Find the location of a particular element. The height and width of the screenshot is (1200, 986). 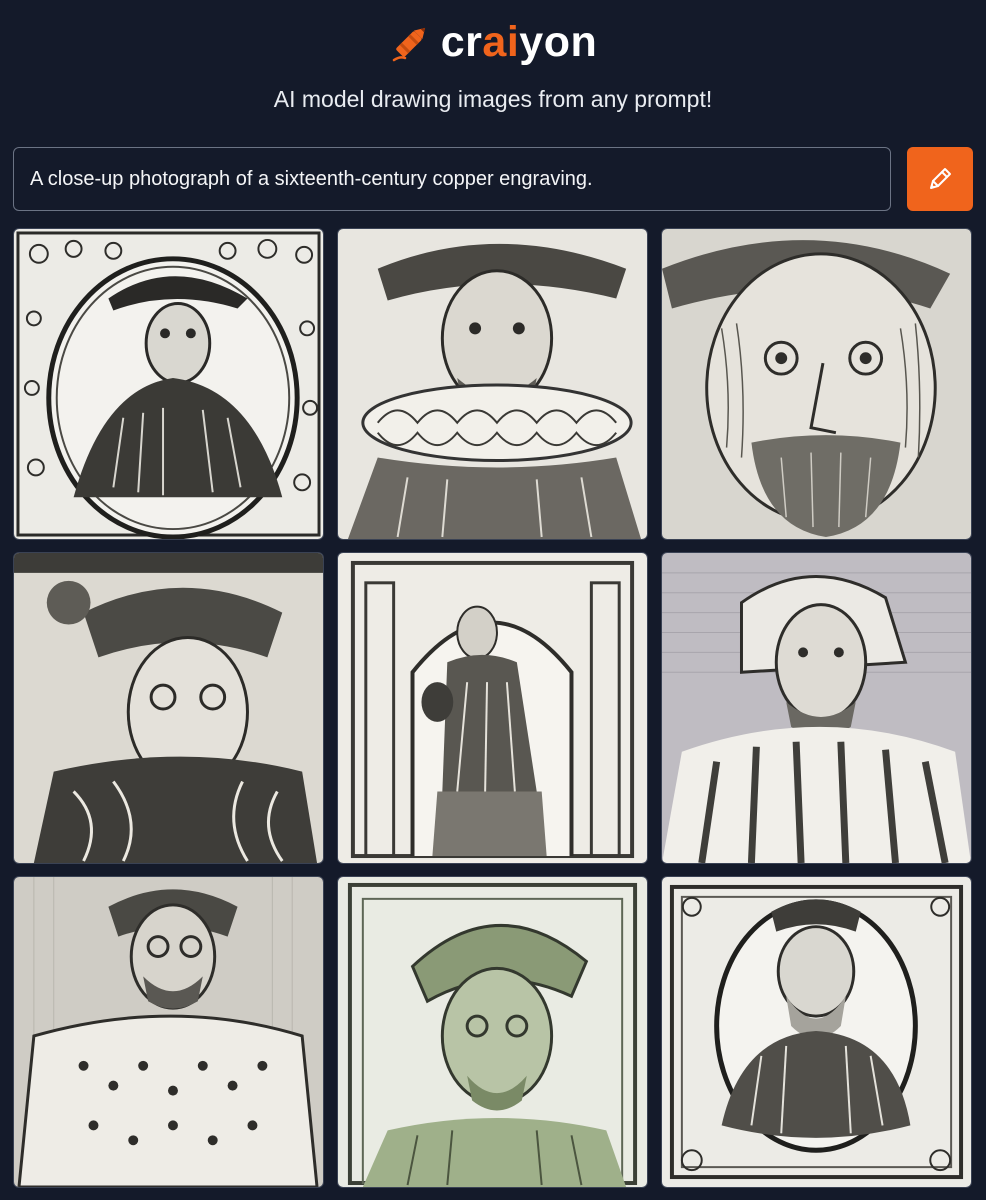

engraving-figure-image is located at coordinates (492, 708).